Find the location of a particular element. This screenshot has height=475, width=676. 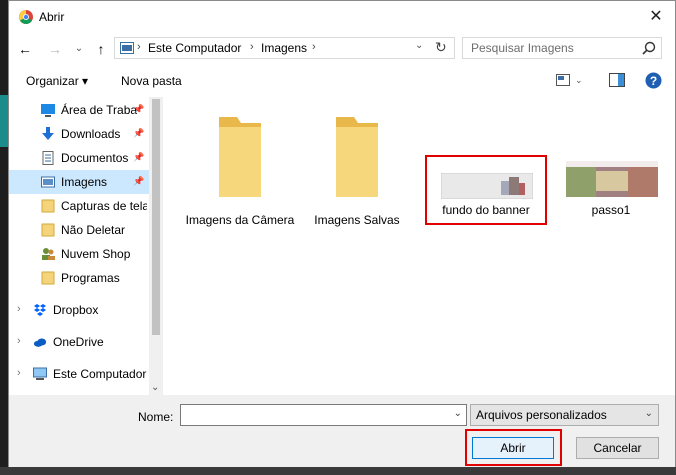

dropbox-icon is located at coordinates (40, 310).